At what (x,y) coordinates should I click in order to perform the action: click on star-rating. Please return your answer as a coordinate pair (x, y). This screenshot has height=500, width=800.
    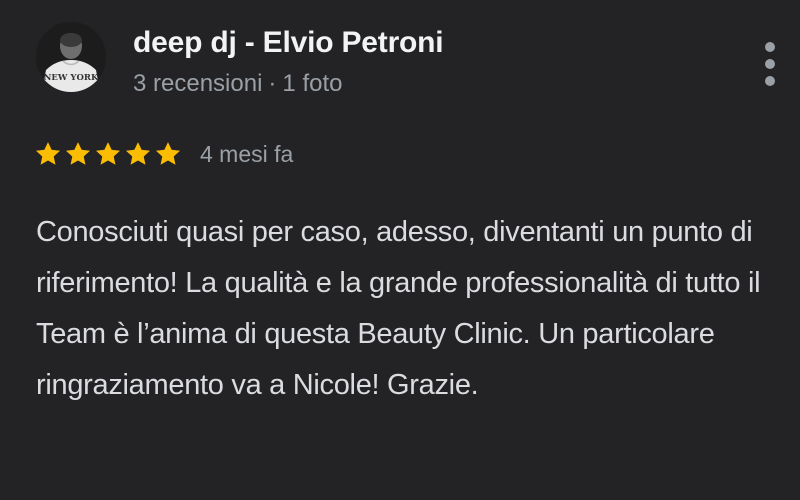
    Looking at the image, I should click on (108, 154).